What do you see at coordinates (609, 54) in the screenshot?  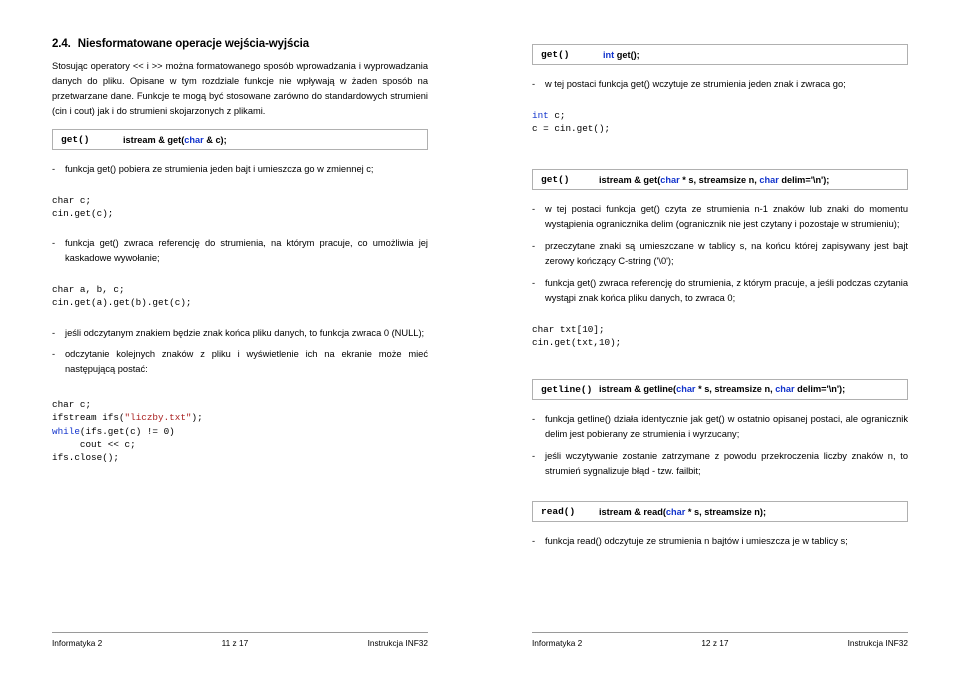 I see `signature-keyword: int` at bounding box center [609, 54].